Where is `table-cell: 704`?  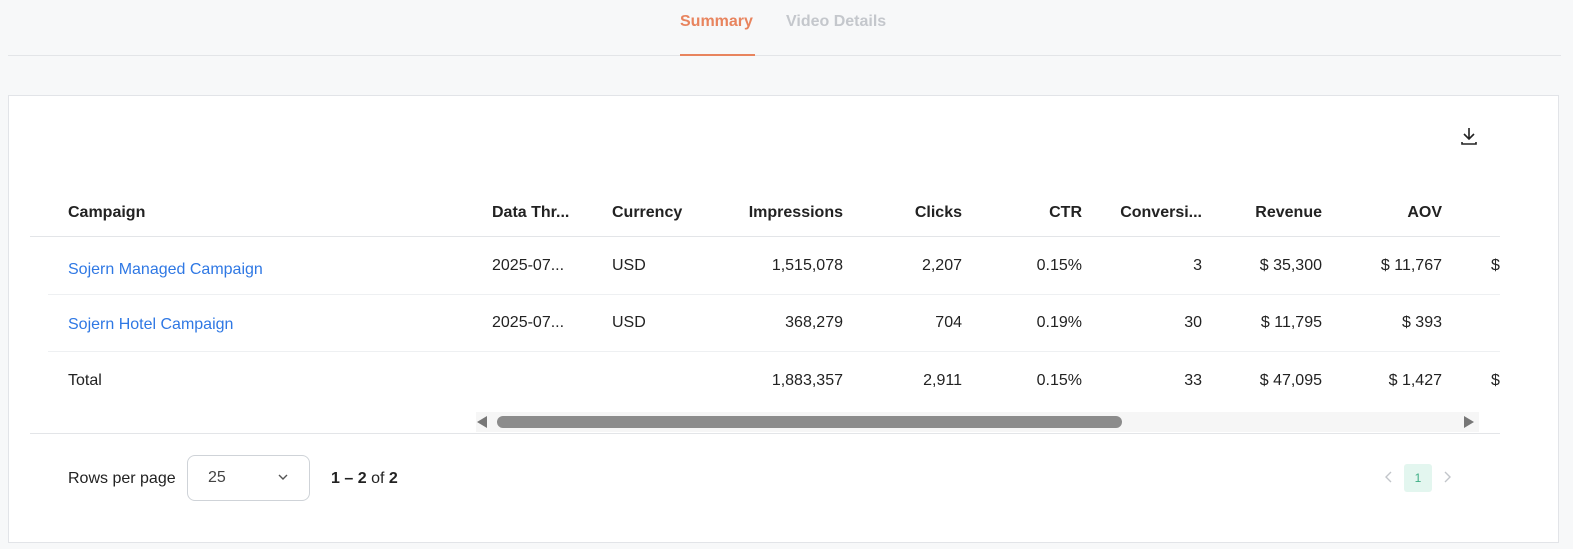
table-cell: 704 is located at coordinates (948, 322).